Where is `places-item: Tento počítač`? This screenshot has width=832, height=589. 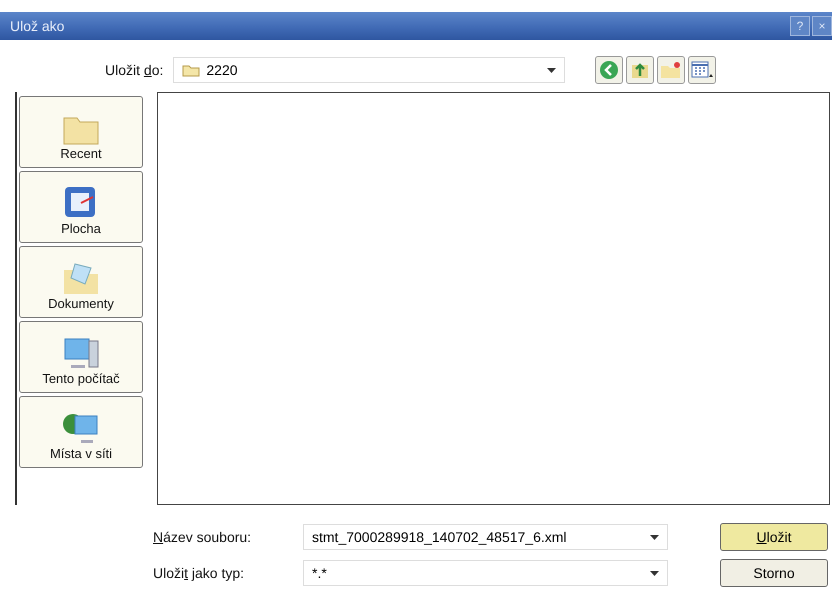 places-item: Tento počítač is located at coordinates (81, 357).